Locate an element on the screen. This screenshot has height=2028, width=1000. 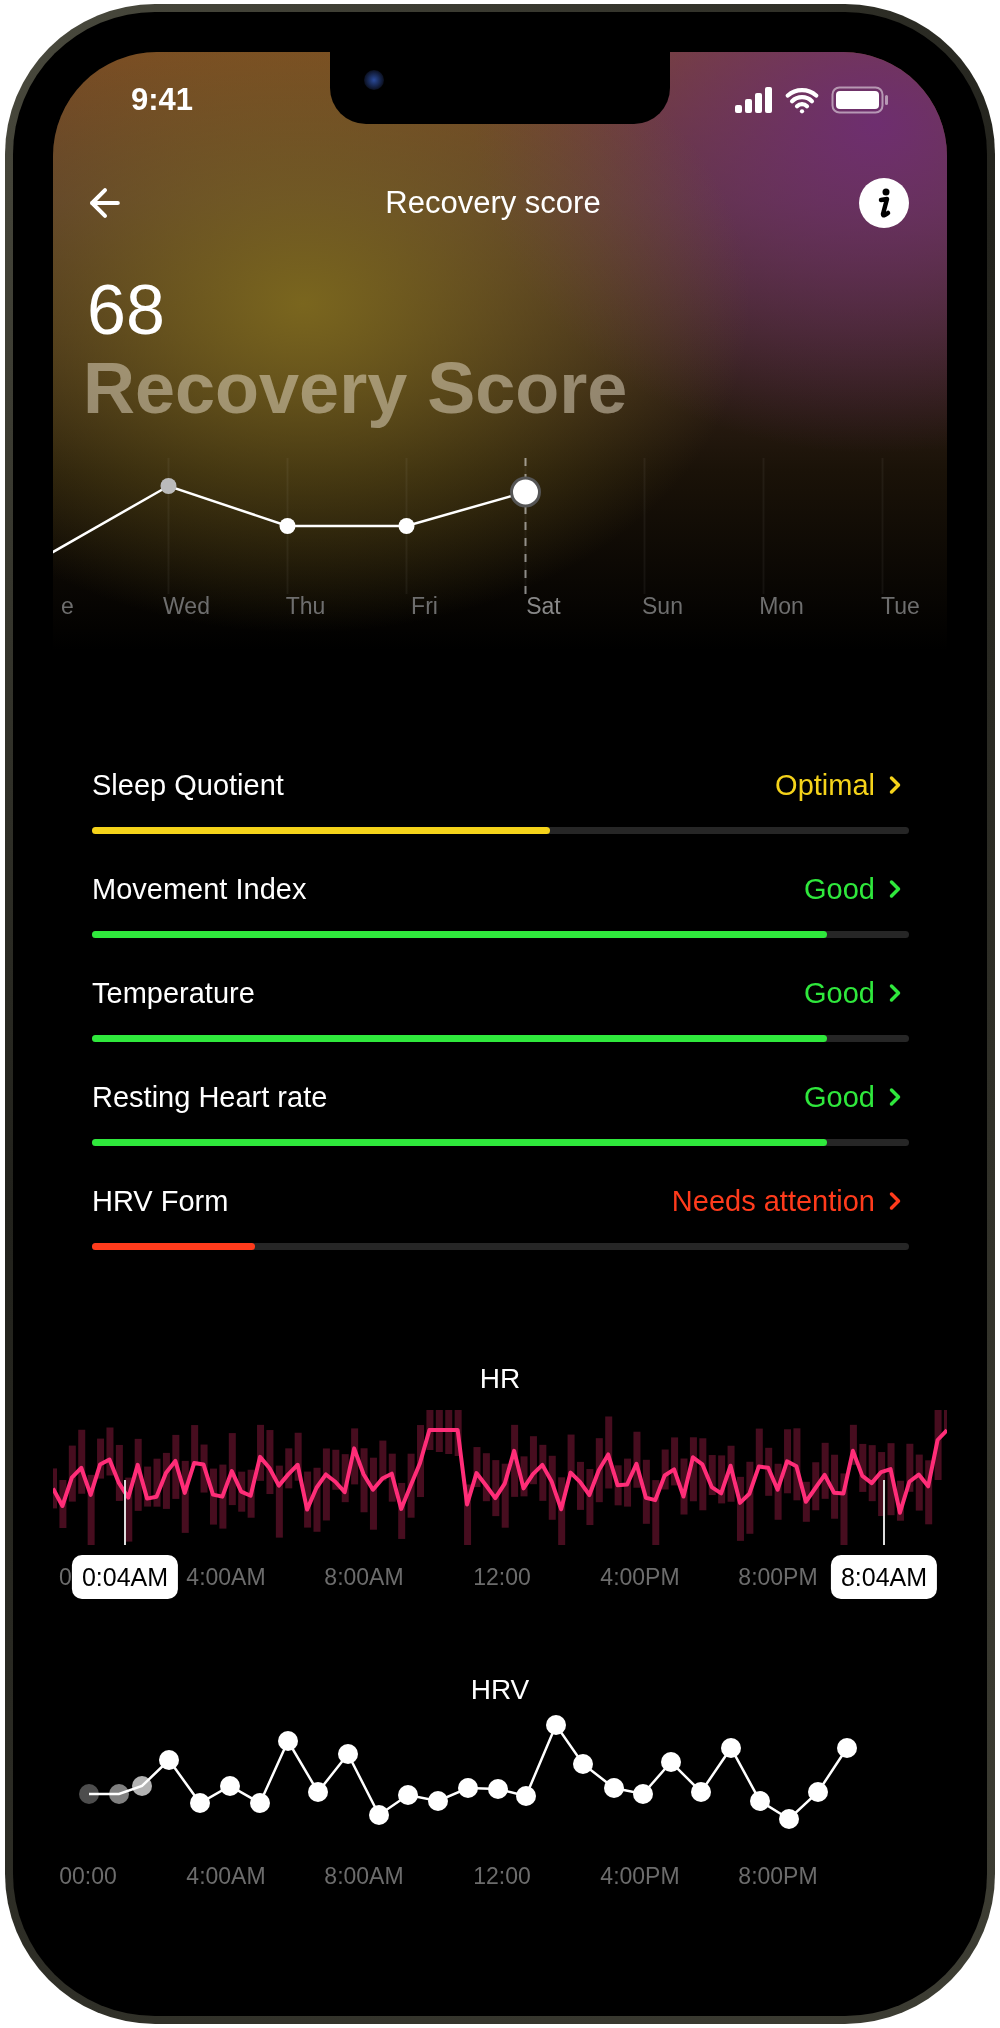
axis-label: 0 is located at coordinates (65, 1577).